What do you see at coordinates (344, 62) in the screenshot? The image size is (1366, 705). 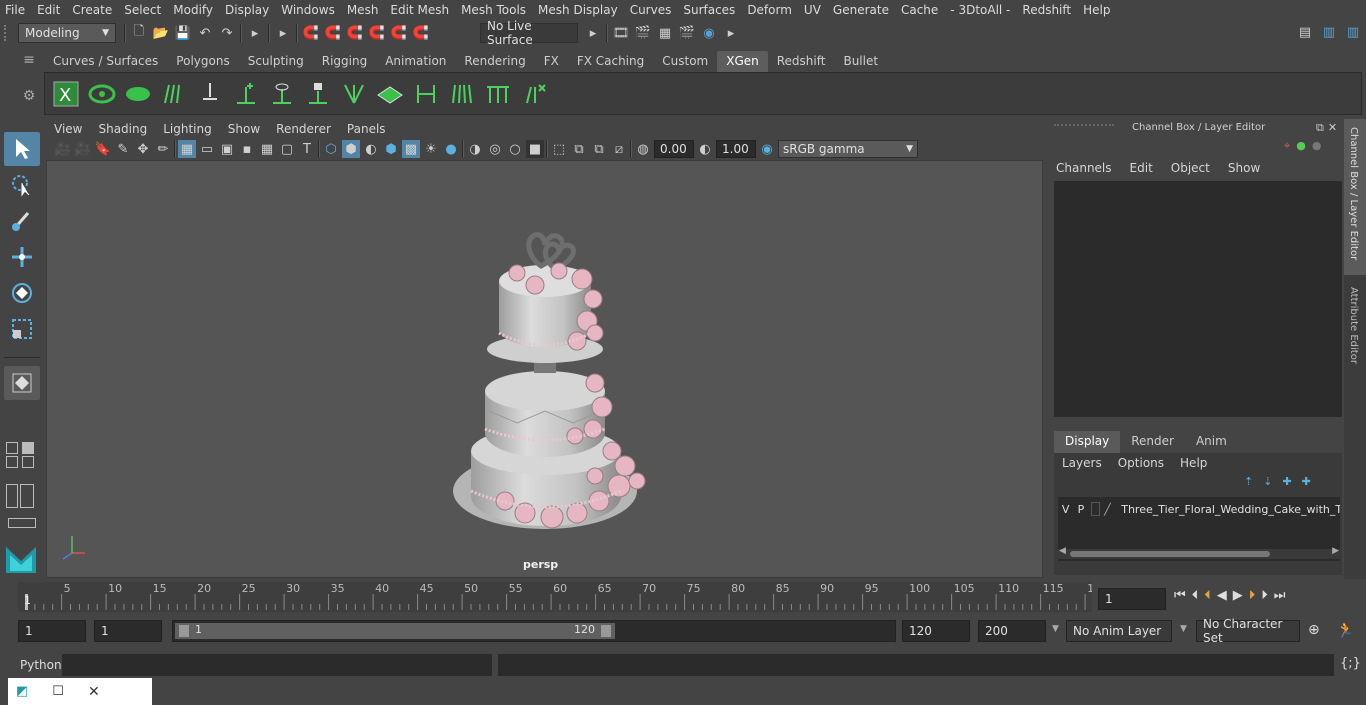 I see `shelf-tab-rigging: Rigging` at bounding box center [344, 62].